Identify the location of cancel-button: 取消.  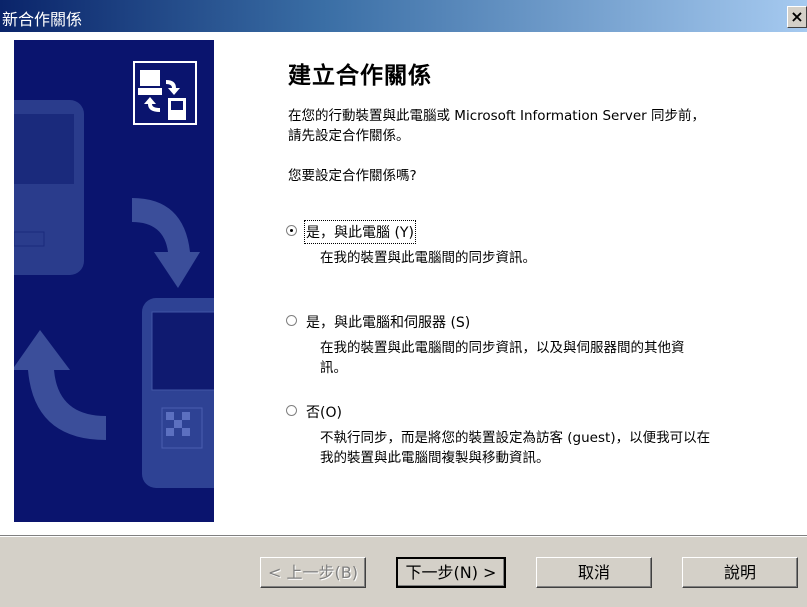
(594, 572).